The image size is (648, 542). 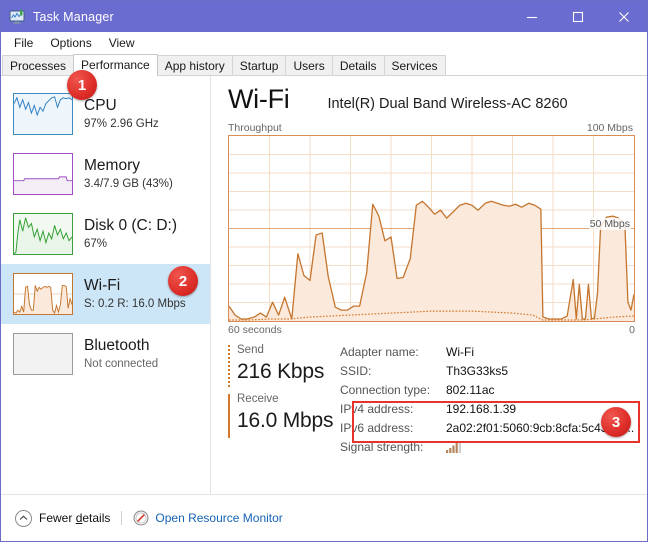 What do you see at coordinates (38, 65) in the screenshot?
I see `tab-processes: Processes` at bounding box center [38, 65].